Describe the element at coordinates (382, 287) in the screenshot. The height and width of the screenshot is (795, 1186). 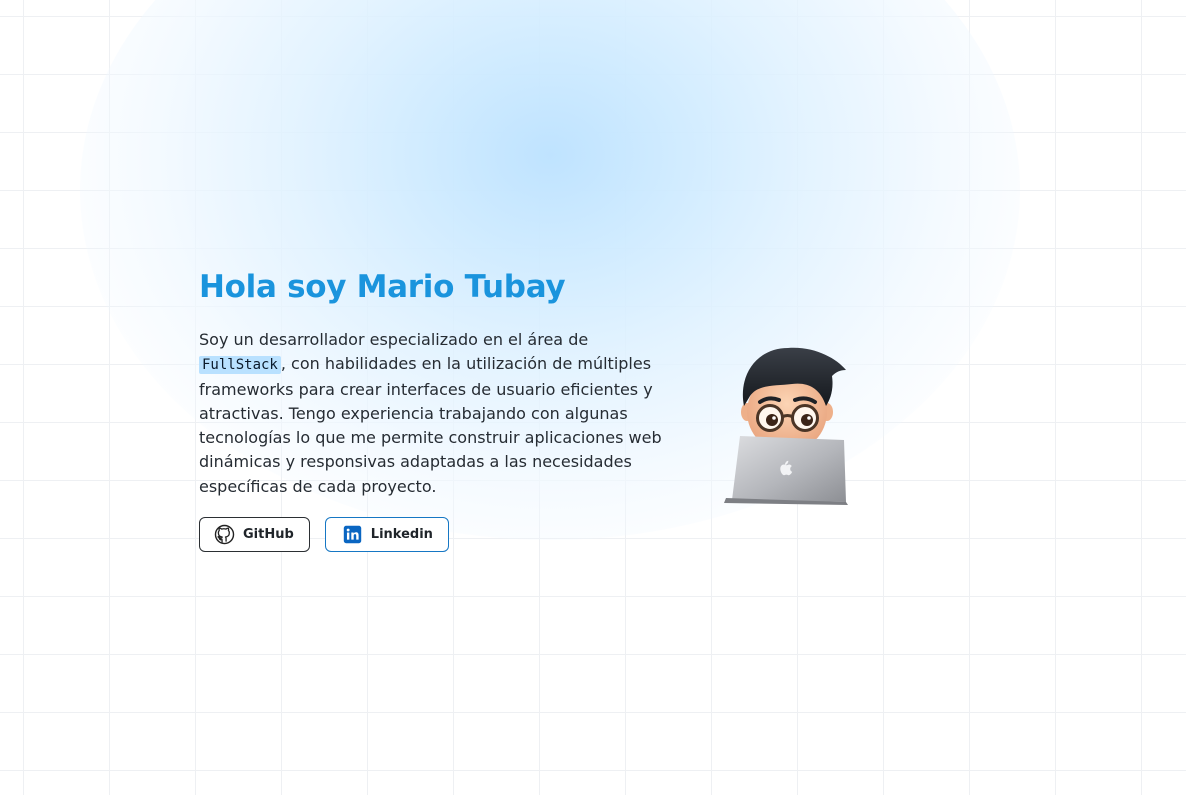
I see `page-title: Hola soy Mario Tubay` at that location.